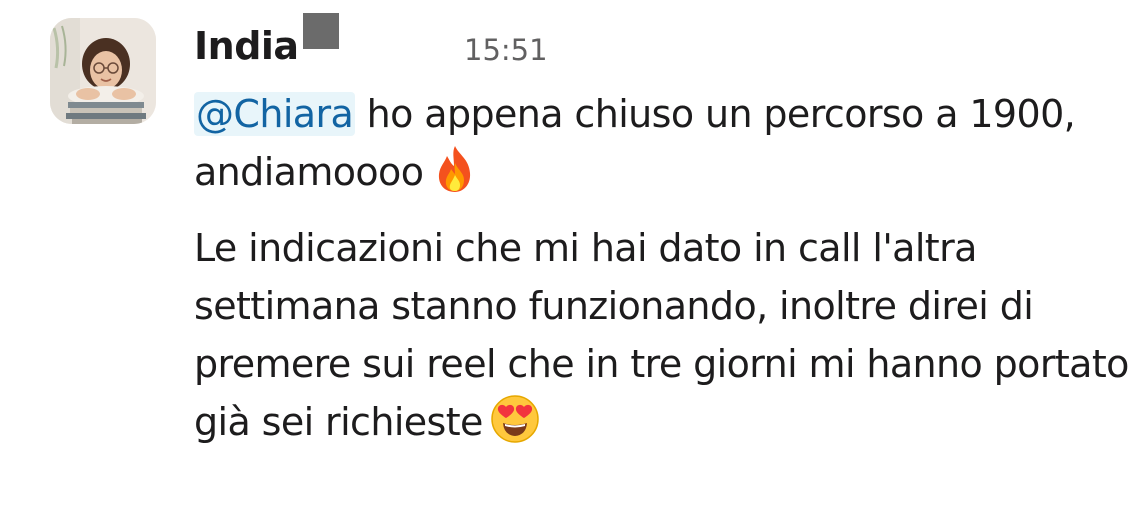 This screenshot has height=512, width=1140. I want to click on fire-emoji-icon, so click(455, 169).